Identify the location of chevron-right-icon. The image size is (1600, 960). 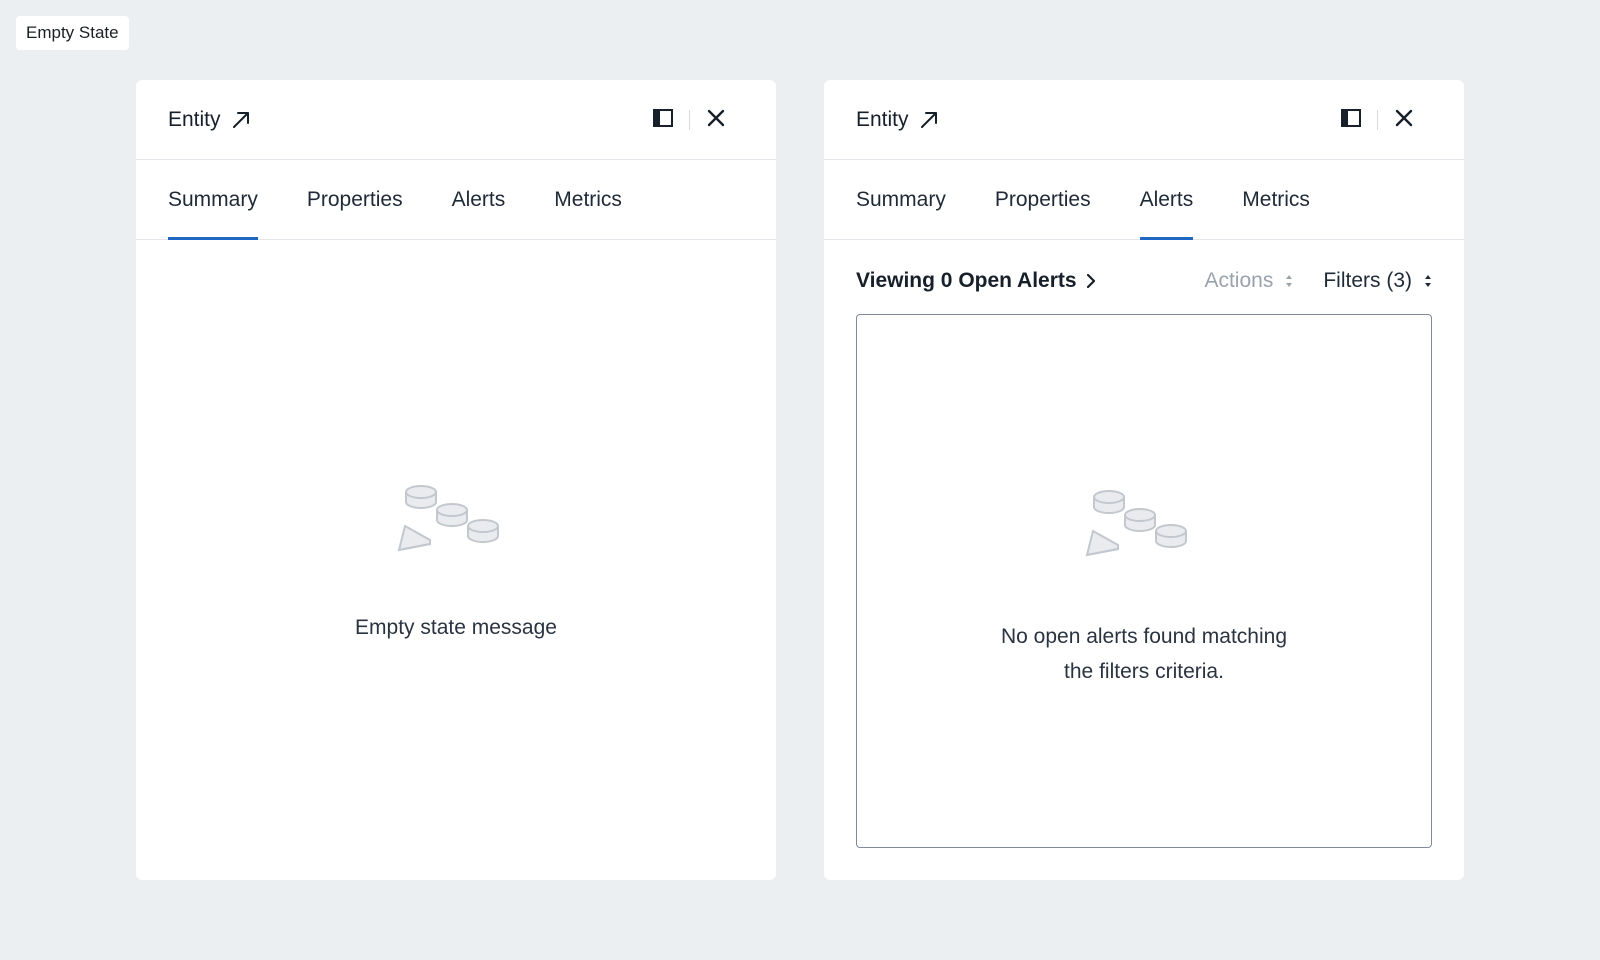
(1090, 281).